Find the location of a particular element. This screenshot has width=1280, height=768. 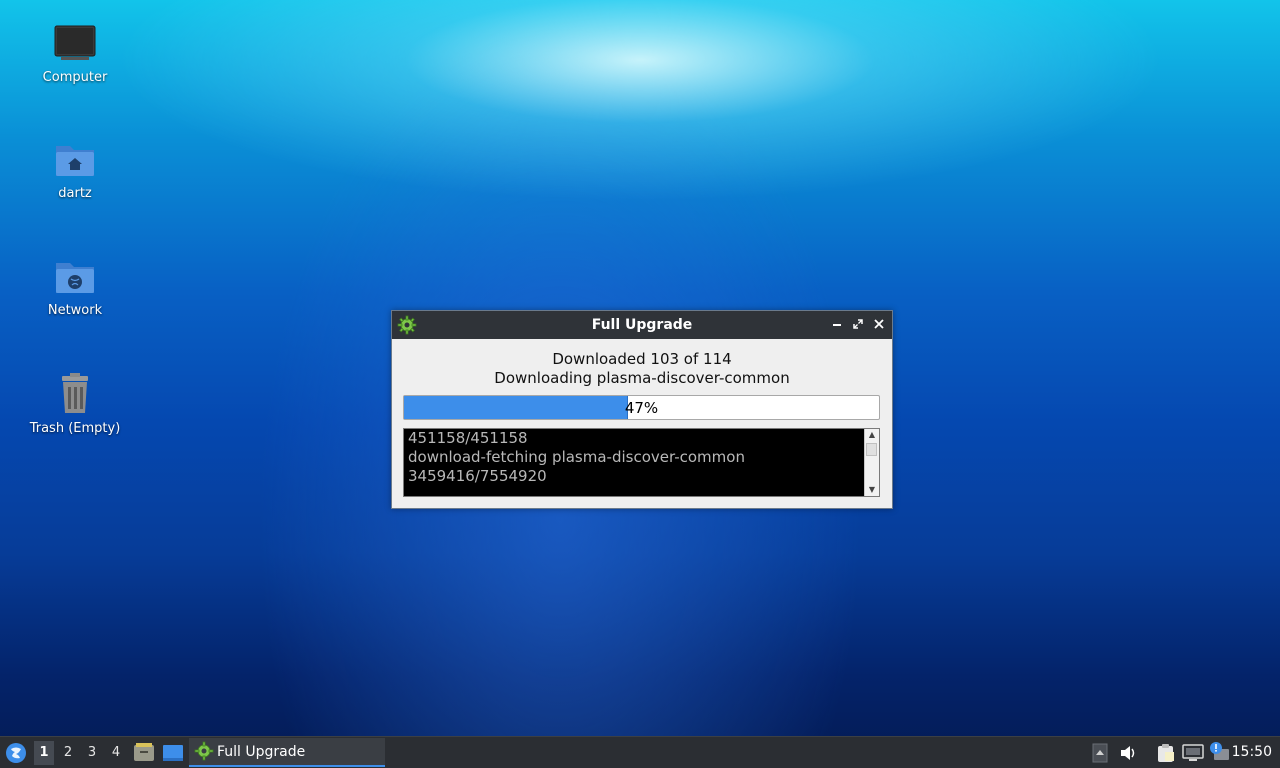

log-line: download-fetching plasma-discover-common is located at coordinates (576, 457).